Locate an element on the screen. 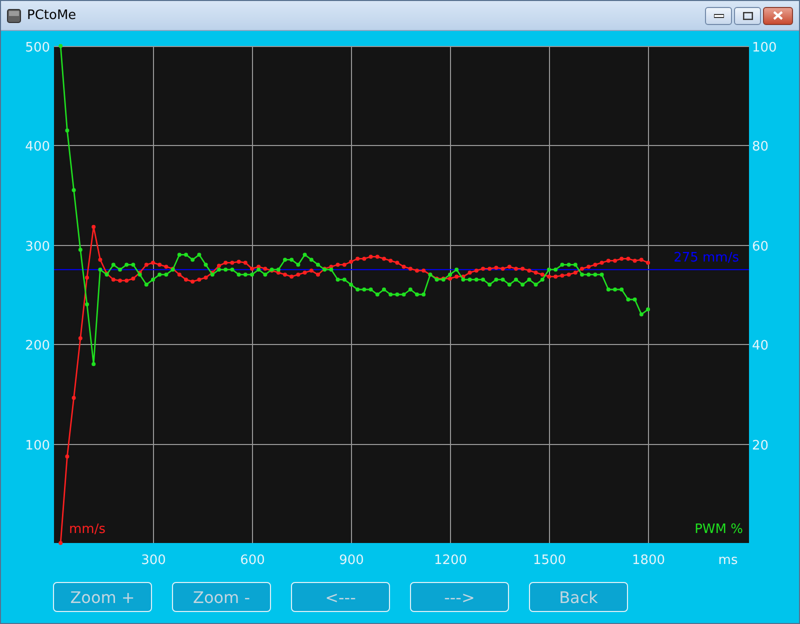  close-icon is located at coordinates (778, 15).